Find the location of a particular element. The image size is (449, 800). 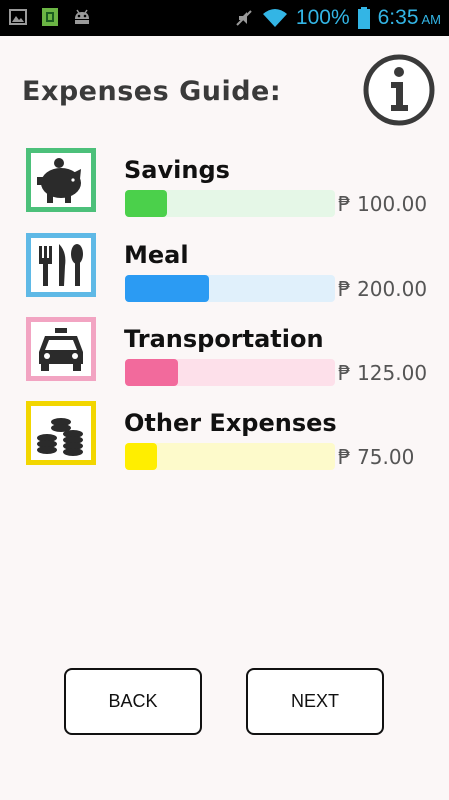

transportation-progress-fill is located at coordinates (151, 372).